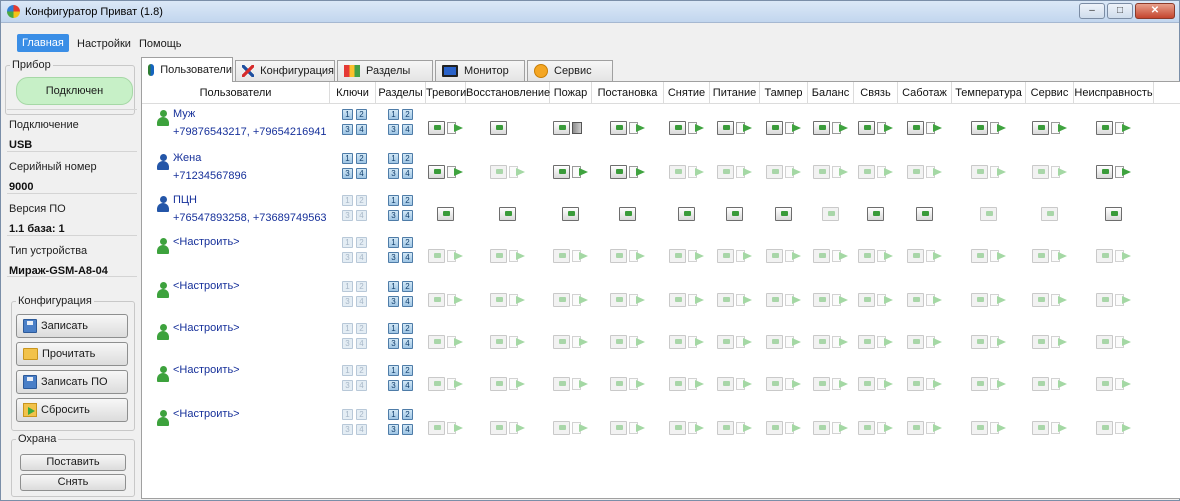 This screenshot has height=501, width=1180. Describe the element at coordinates (187, 69) in the screenshot. I see `tab-users: Пользователи` at that location.